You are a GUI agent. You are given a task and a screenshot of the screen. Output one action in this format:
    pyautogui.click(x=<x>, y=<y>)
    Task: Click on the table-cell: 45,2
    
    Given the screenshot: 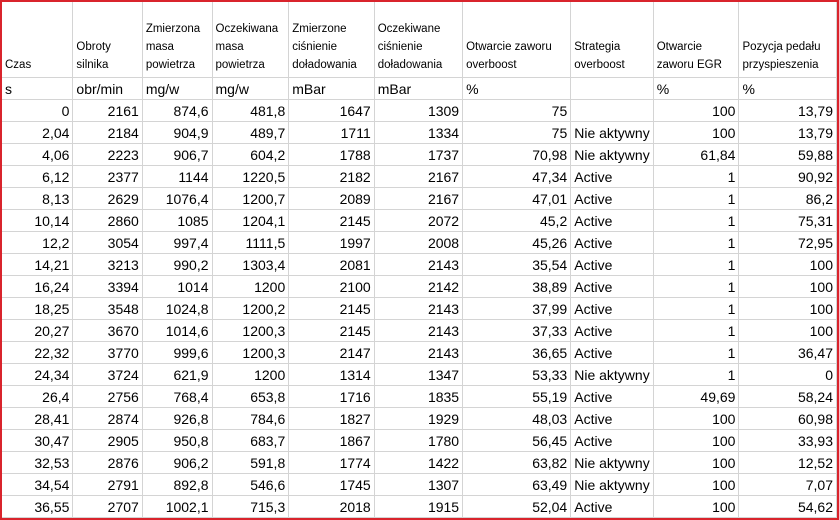 What is the action you would take?
    pyautogui.click(x=517, y=220)
    